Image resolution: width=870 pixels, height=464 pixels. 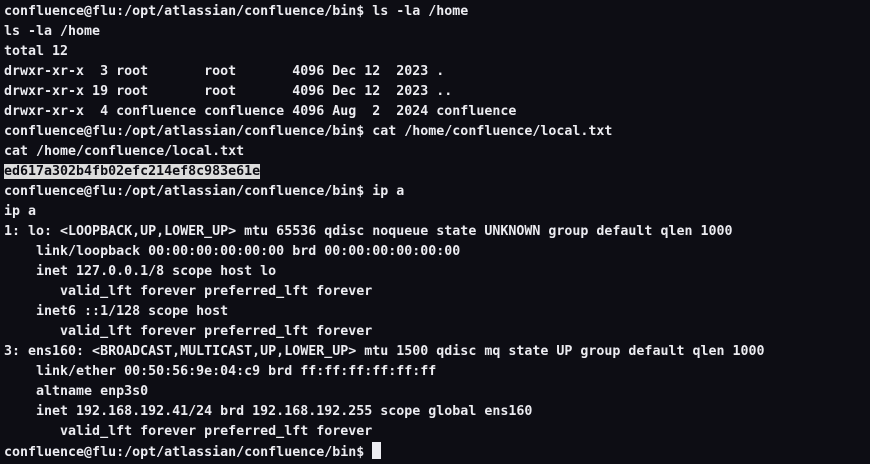 What do you see at coordinates (140, 271) in the screenshot?
I see `terminal-line: inet 127.0.0.1/8 scope host lo` at bounding box center [140, 271].